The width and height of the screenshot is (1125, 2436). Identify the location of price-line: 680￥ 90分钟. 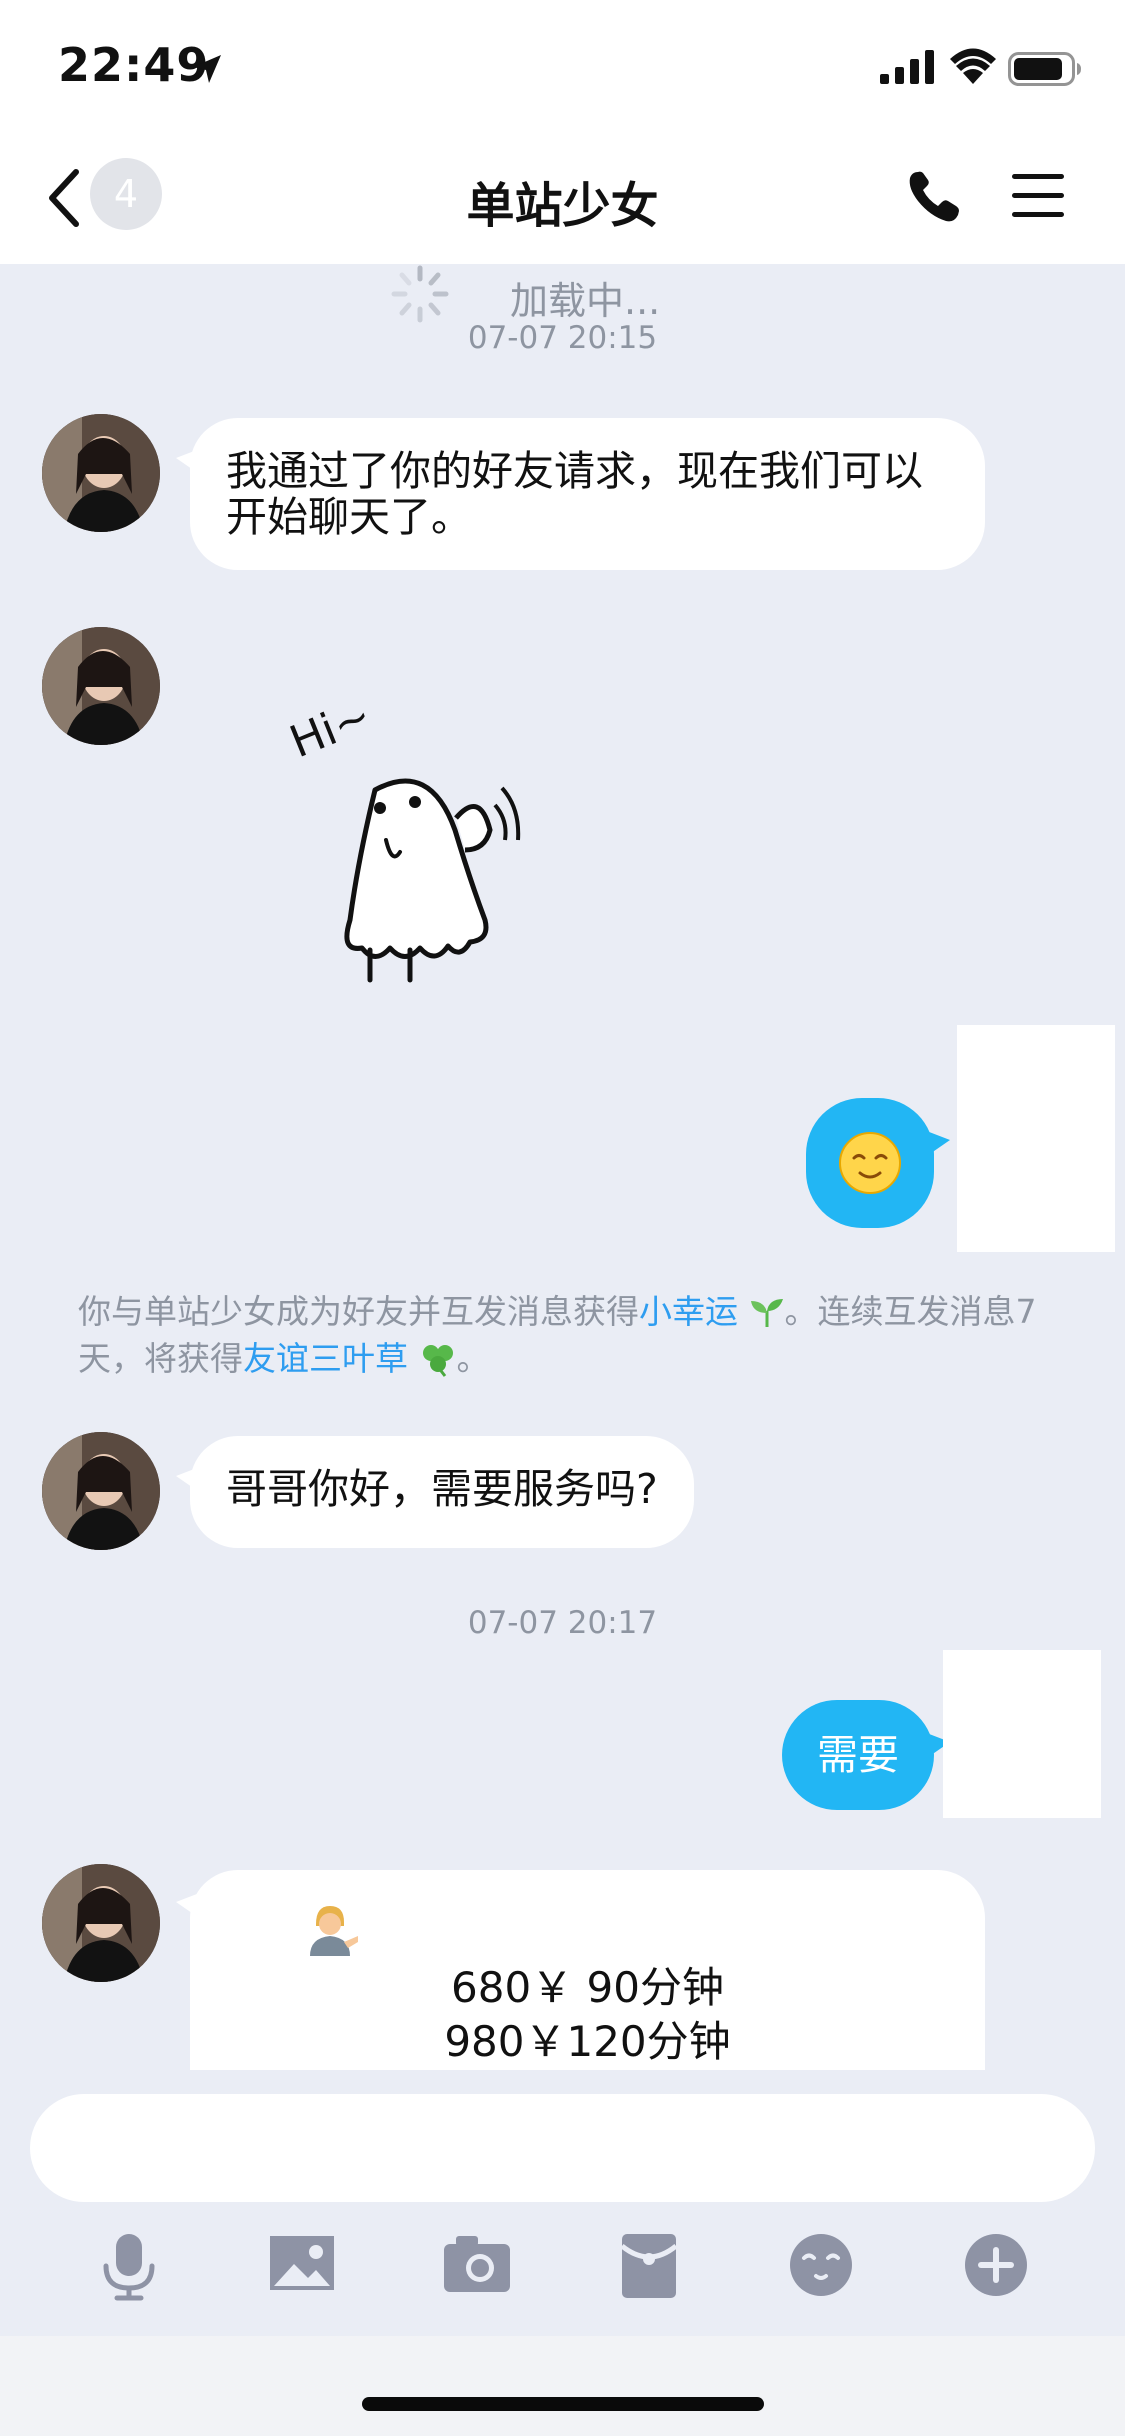
(587, 1987).